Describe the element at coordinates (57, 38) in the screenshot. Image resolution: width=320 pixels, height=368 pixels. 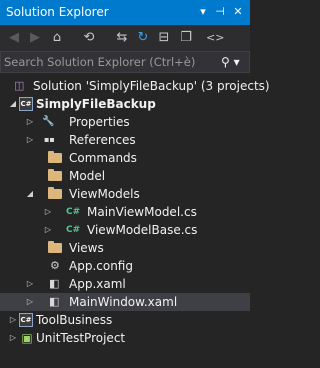
I see `home-icon: ⌂` at that location.